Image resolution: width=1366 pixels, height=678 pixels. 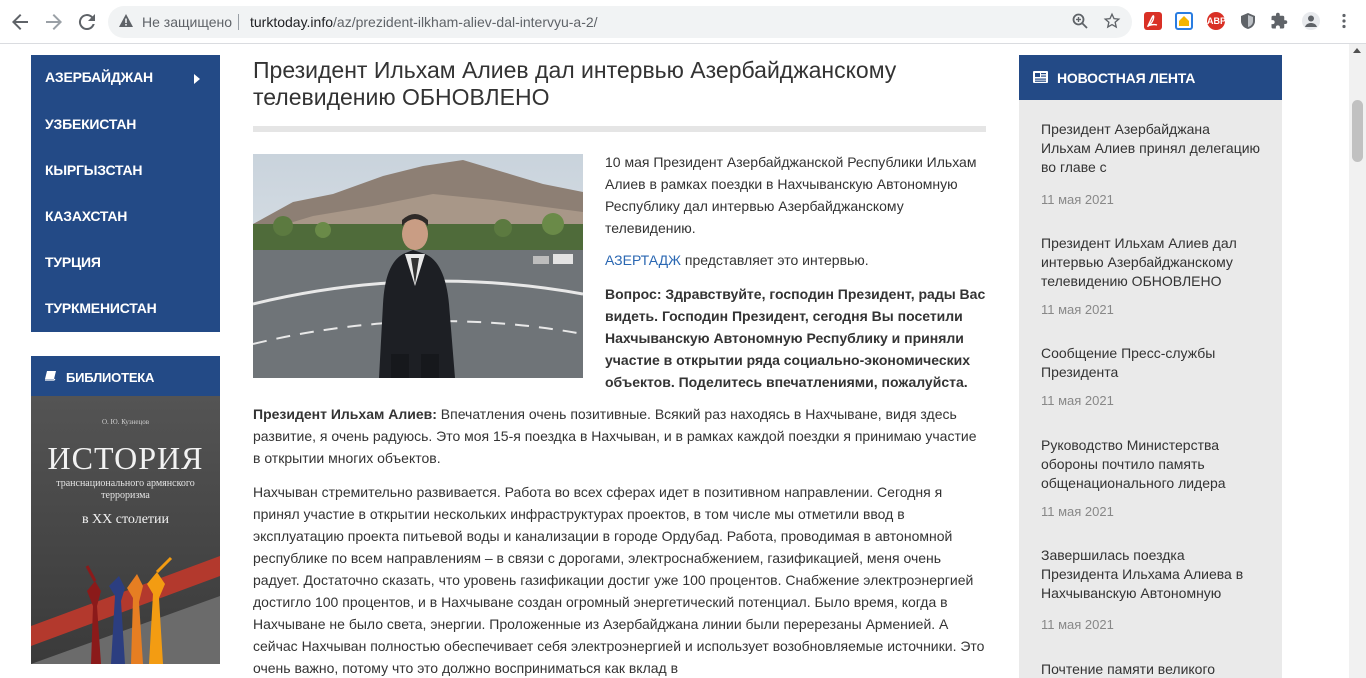 What do you see at coordinates (1184, 21) in the screenshot?
I see `home-extension-icon` at bounding box center [1184, 21].